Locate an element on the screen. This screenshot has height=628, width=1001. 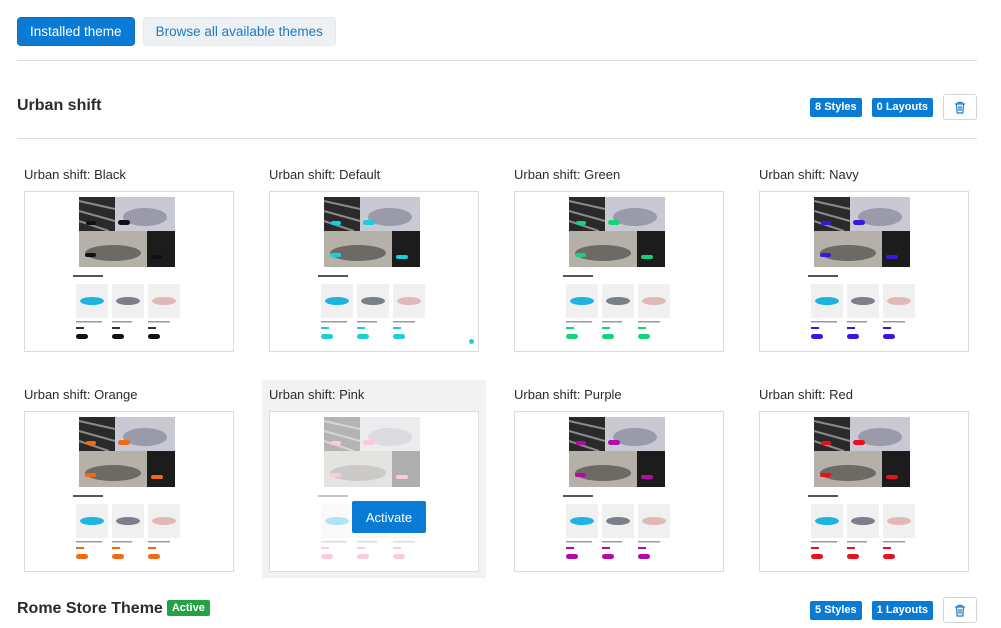
style-card-label: Urban shift: Pink is located at coordinates (317, 394).